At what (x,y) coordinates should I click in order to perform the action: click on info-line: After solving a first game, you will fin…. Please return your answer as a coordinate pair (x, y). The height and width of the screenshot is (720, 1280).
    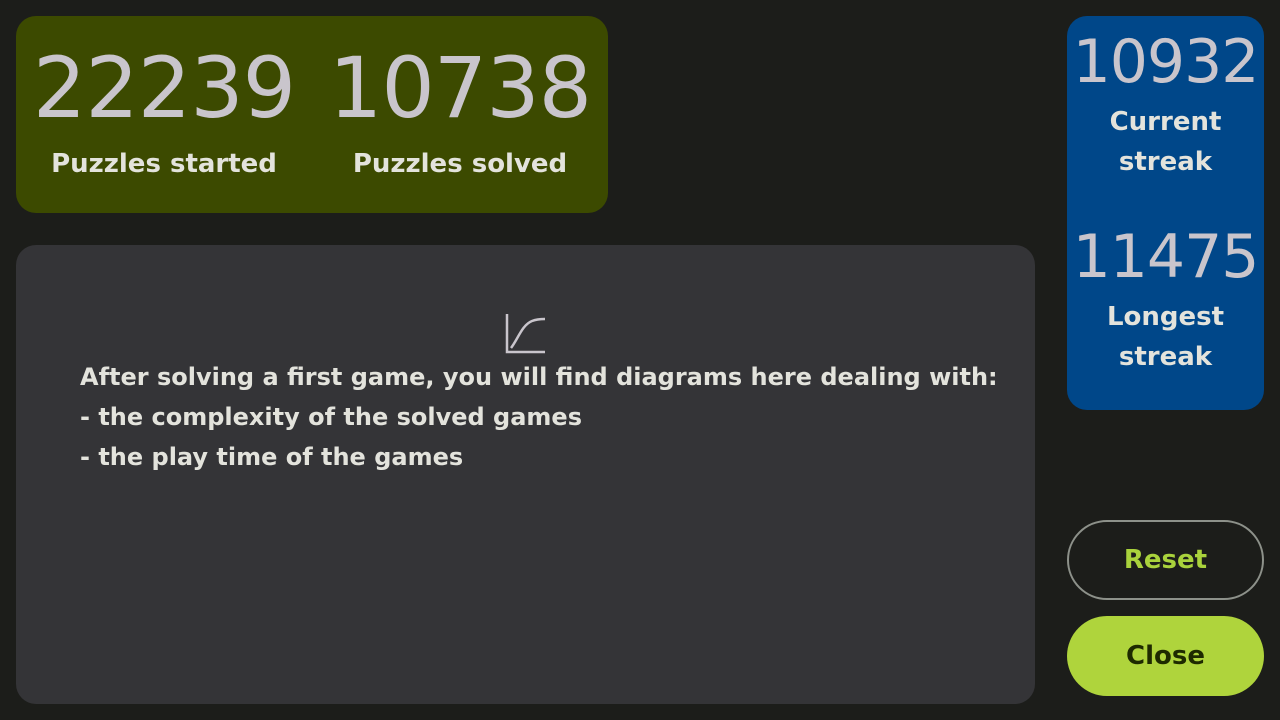
    Looking at the image, I should click on (539, 377).